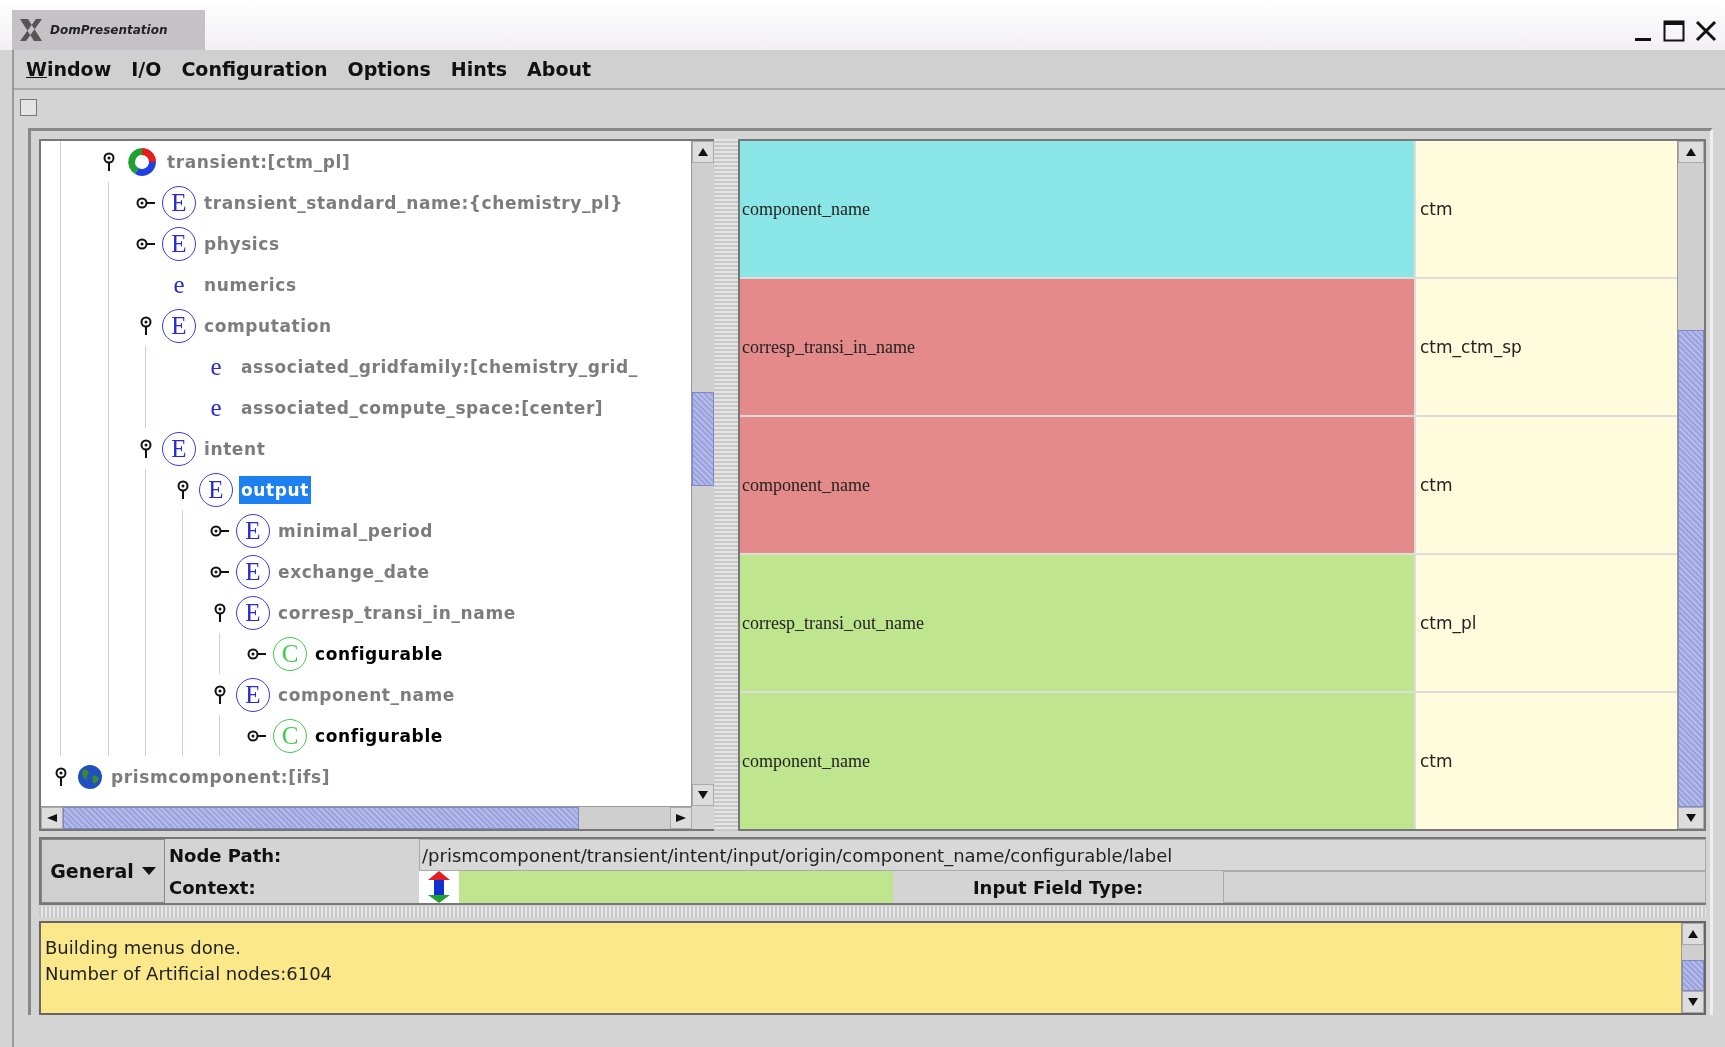 The image size is (1725, 1047). What do you see at coordinates (143, 948) in the screenshot?
I see `log-line: Building menus done.` at bounding box center [143, 948].